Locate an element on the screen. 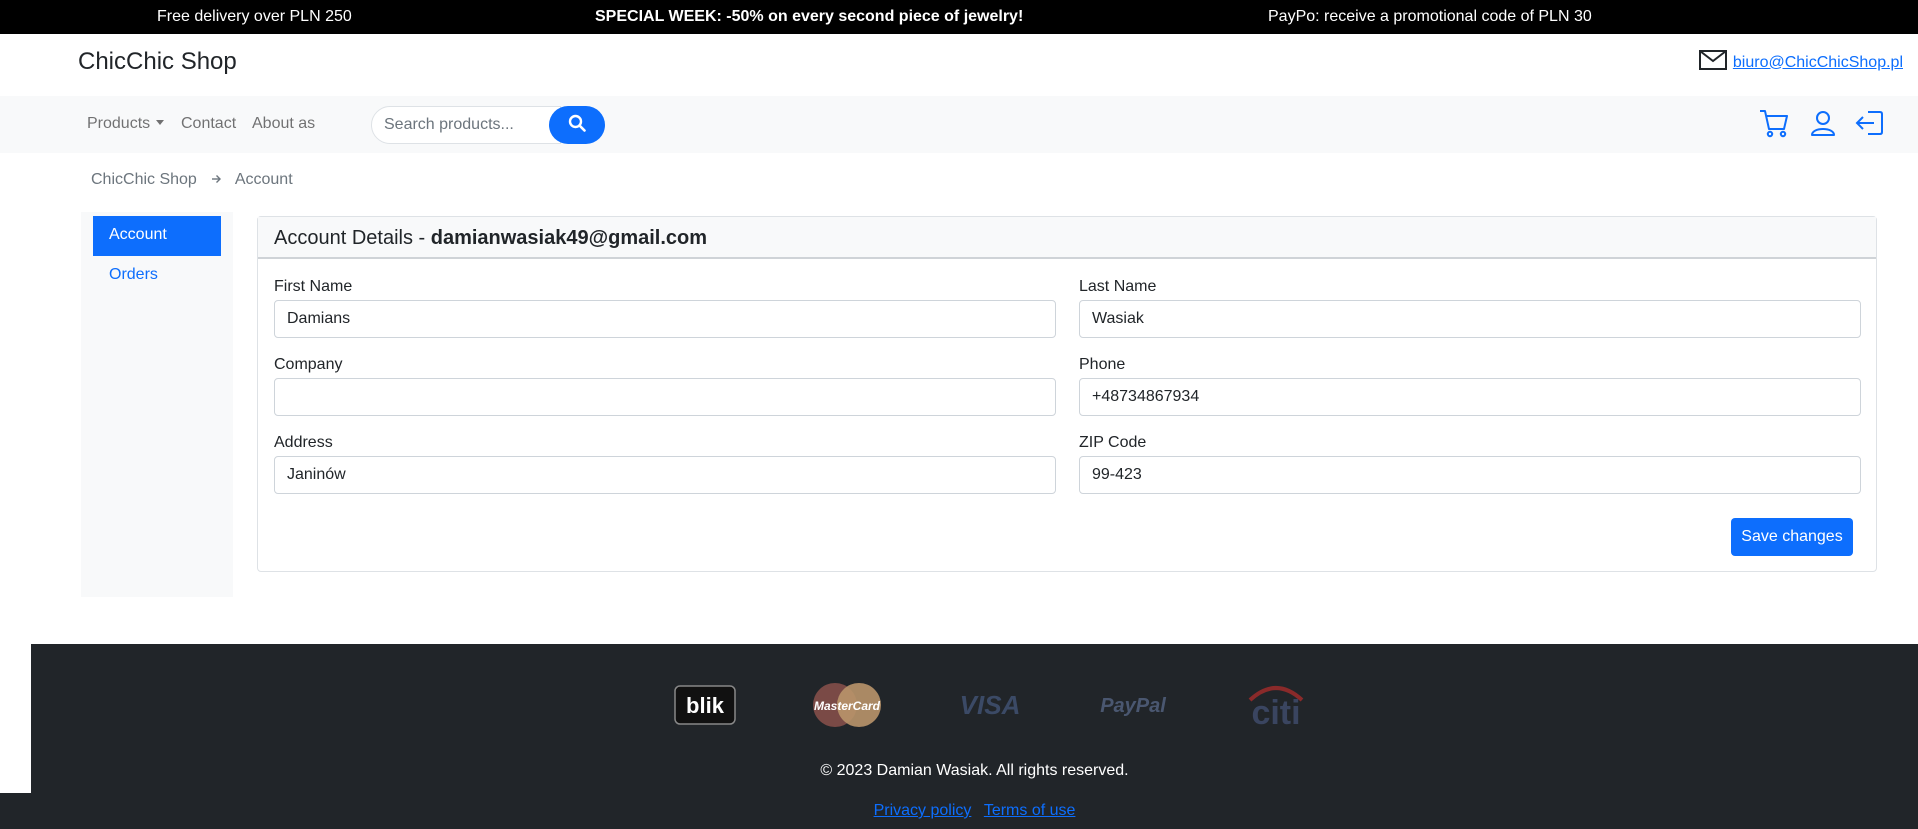 The height and width of the screenshot is (829, 1918). svg-text: blik is located at coordinates (705, 705).